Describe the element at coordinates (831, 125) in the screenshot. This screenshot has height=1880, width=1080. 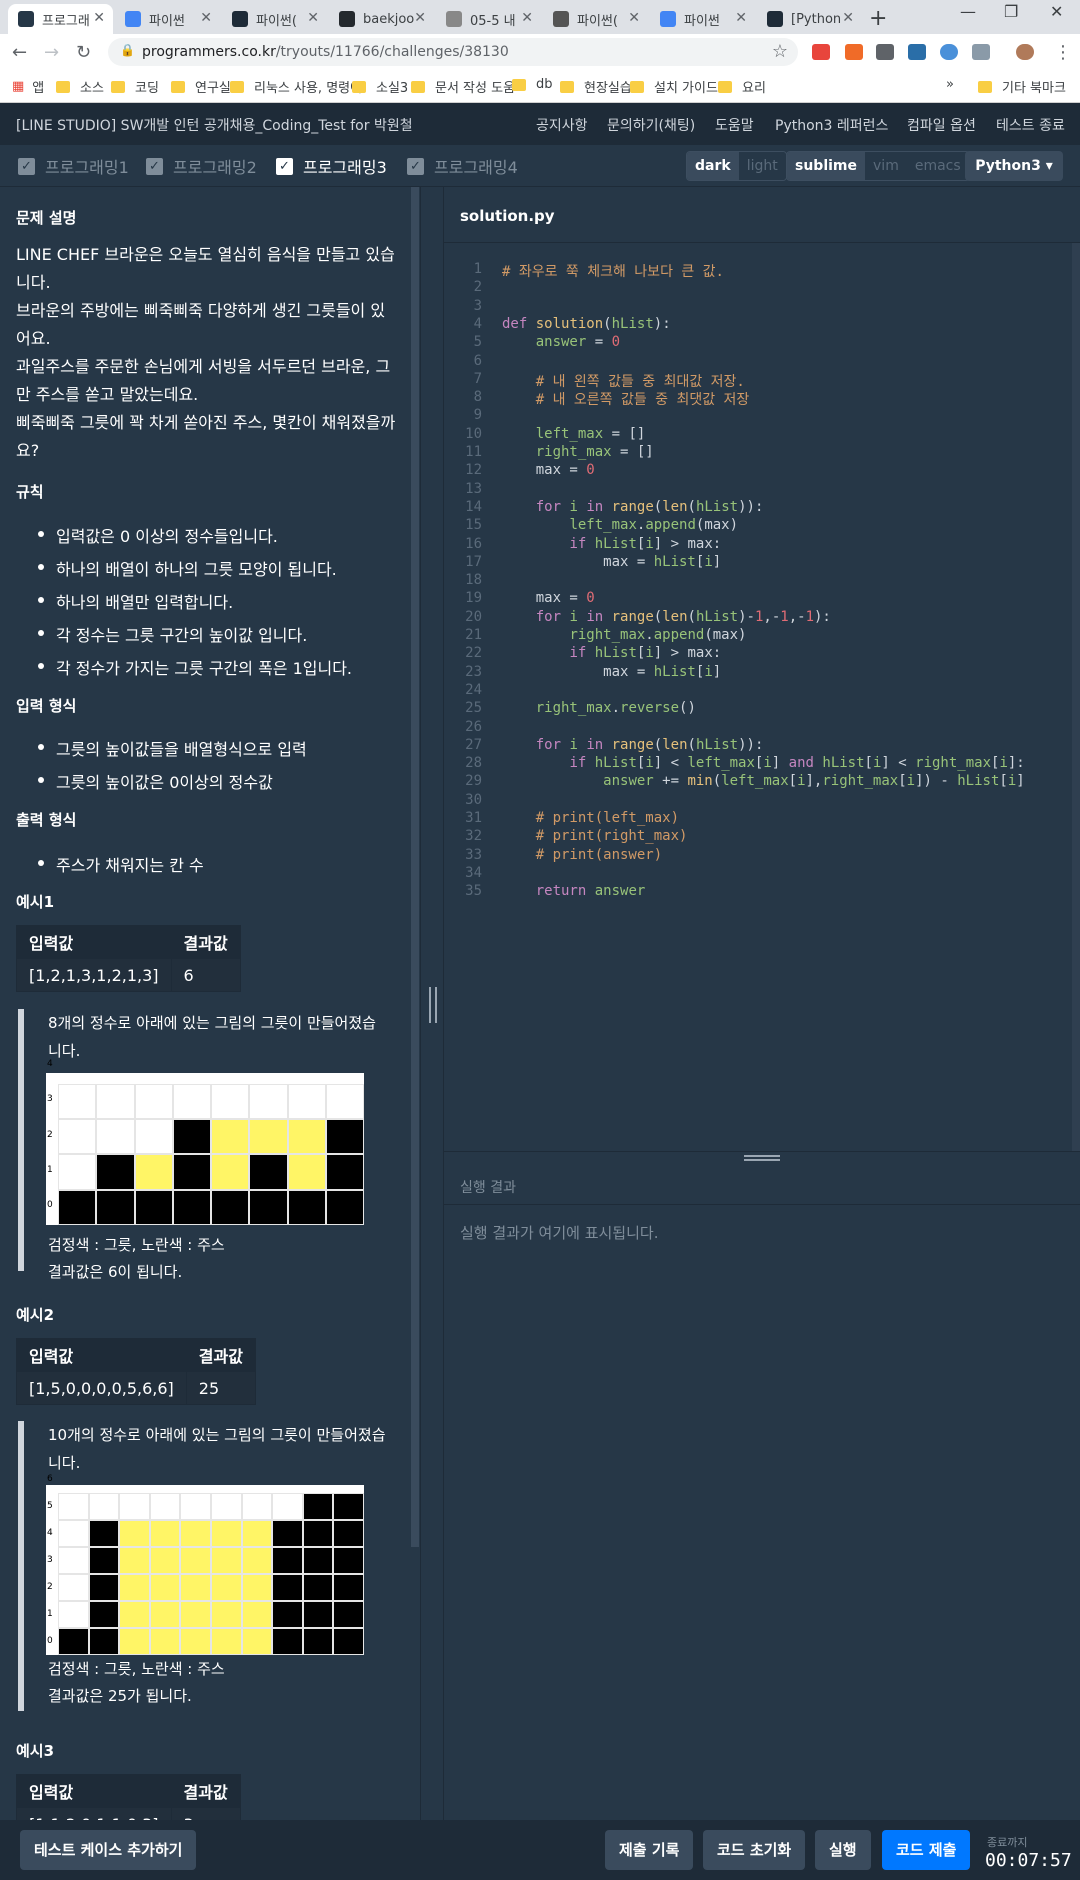
I see `python-reference-link: Python3 레퍼런스` at that location.